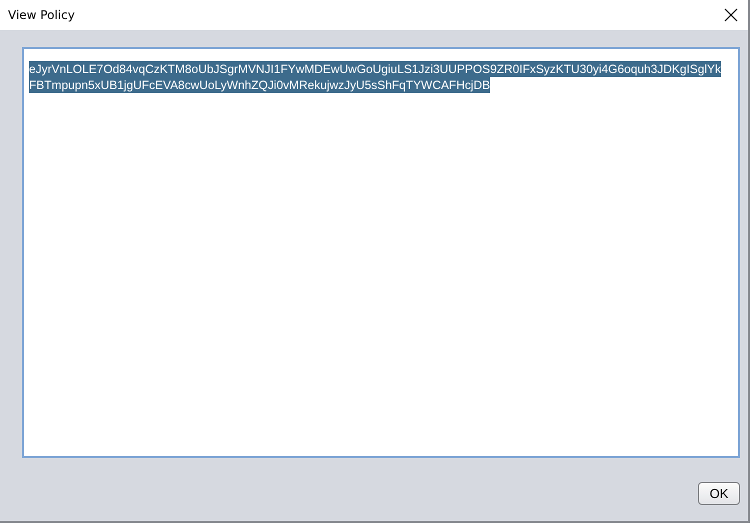 Image resolution: width=754 pixels, height=527 pixels. I want to click on window-title: View Policy, so click(41, 15).